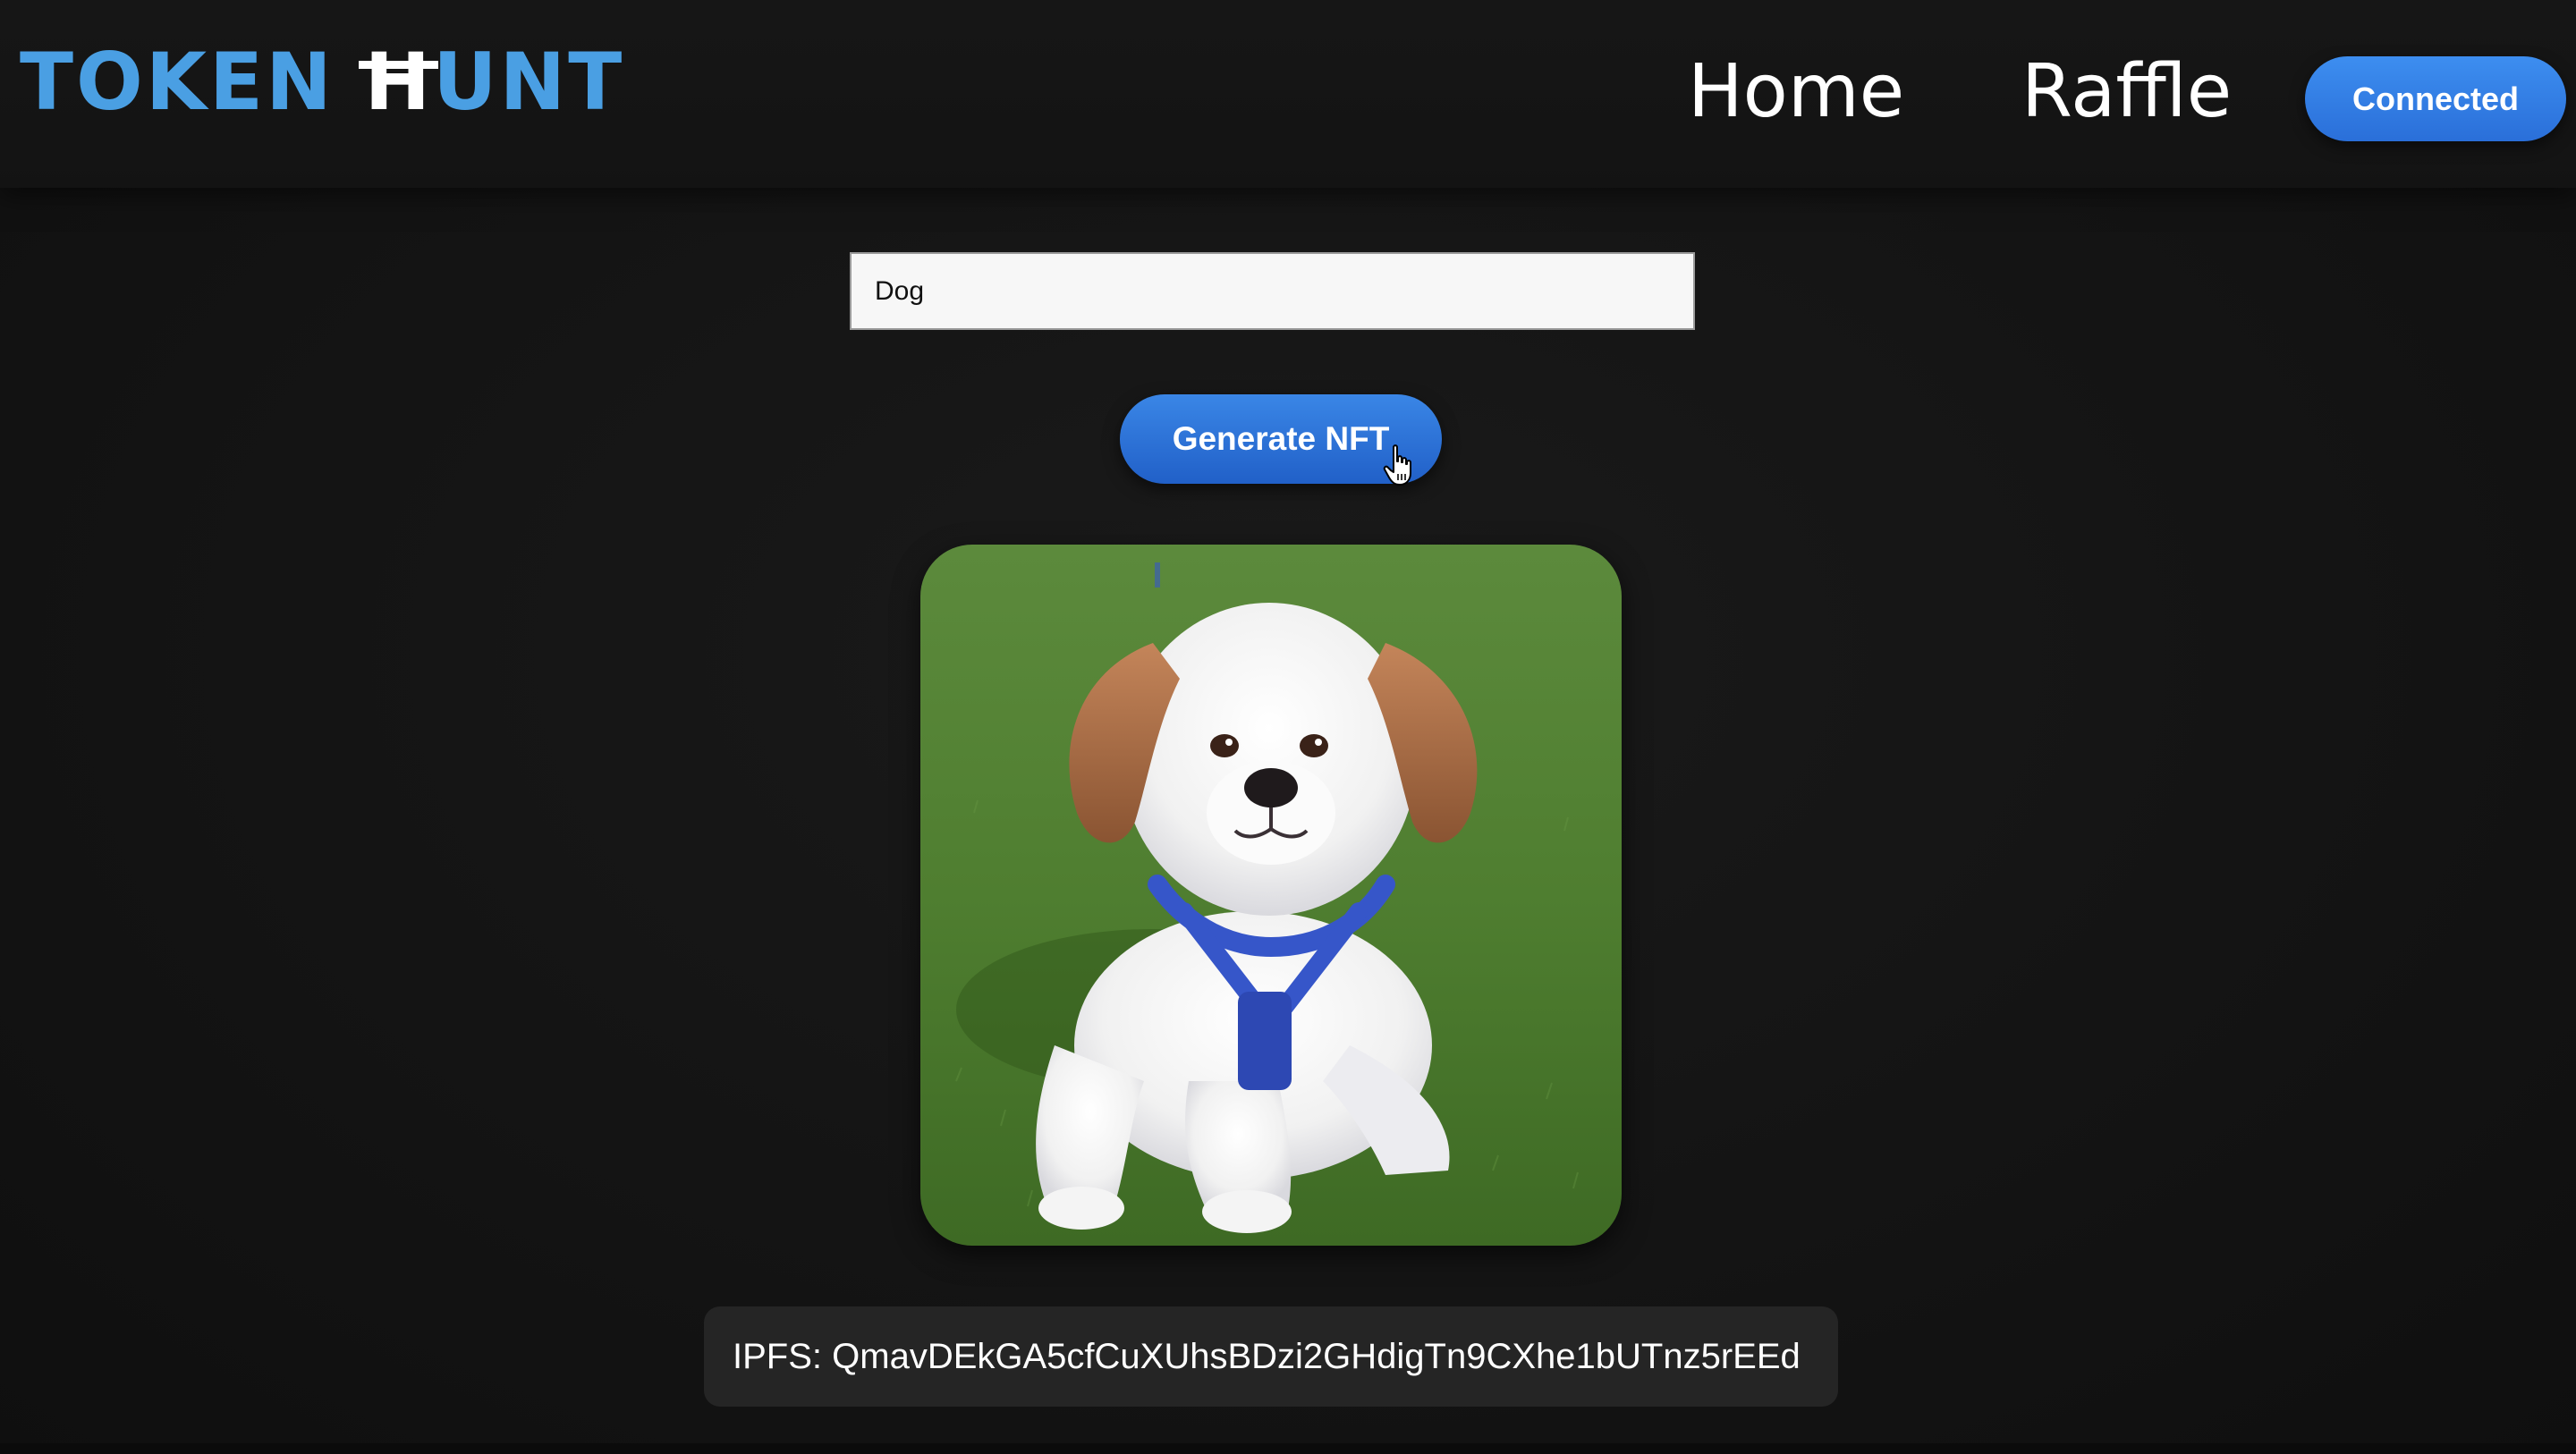 Image resolution: width=2576 pixels, height=1454 pixels. I want to click on logo-text-token: TOKEN, so click(192, 82).